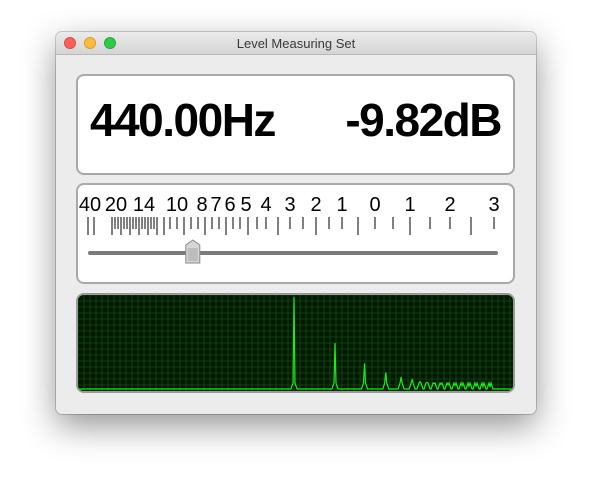 This screenshot has width=592, height=494. I want to click on meter-scale-label: 40, so click(90, 205).